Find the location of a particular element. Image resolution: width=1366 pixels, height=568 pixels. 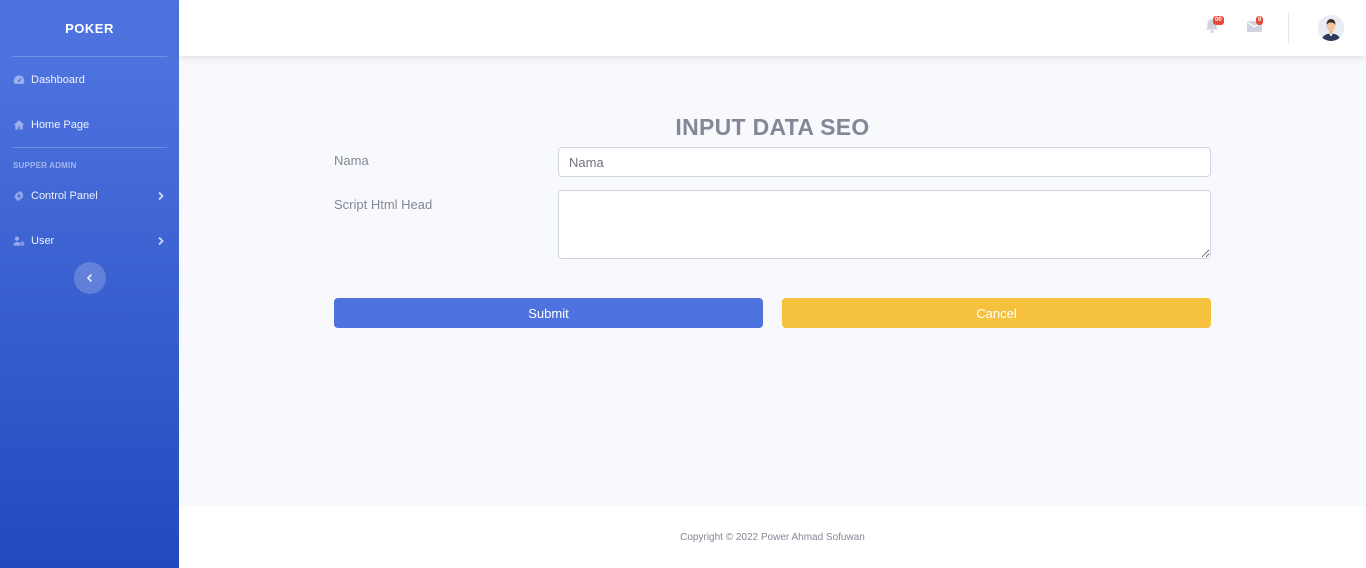

sidebar-item-dashboard: Dashboard is located at coordinates (89, 79).